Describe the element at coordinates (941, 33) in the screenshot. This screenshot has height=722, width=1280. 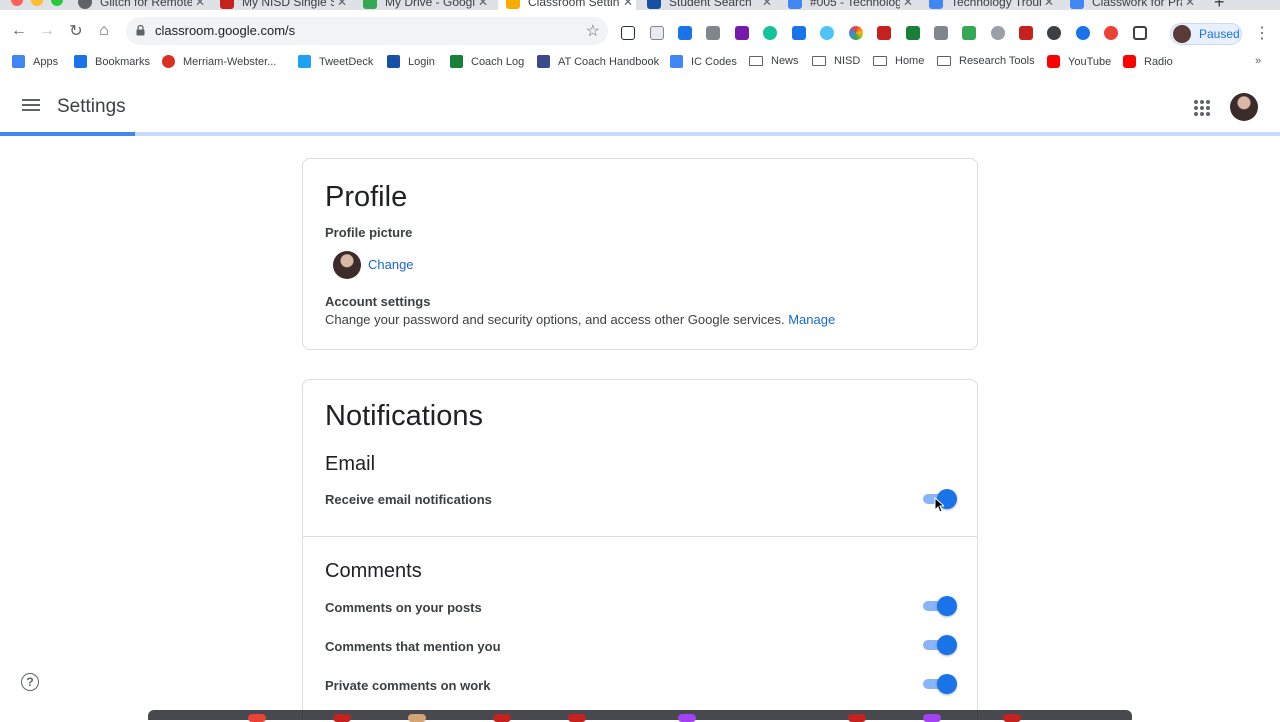
I see `print-extension-icon` at that location.